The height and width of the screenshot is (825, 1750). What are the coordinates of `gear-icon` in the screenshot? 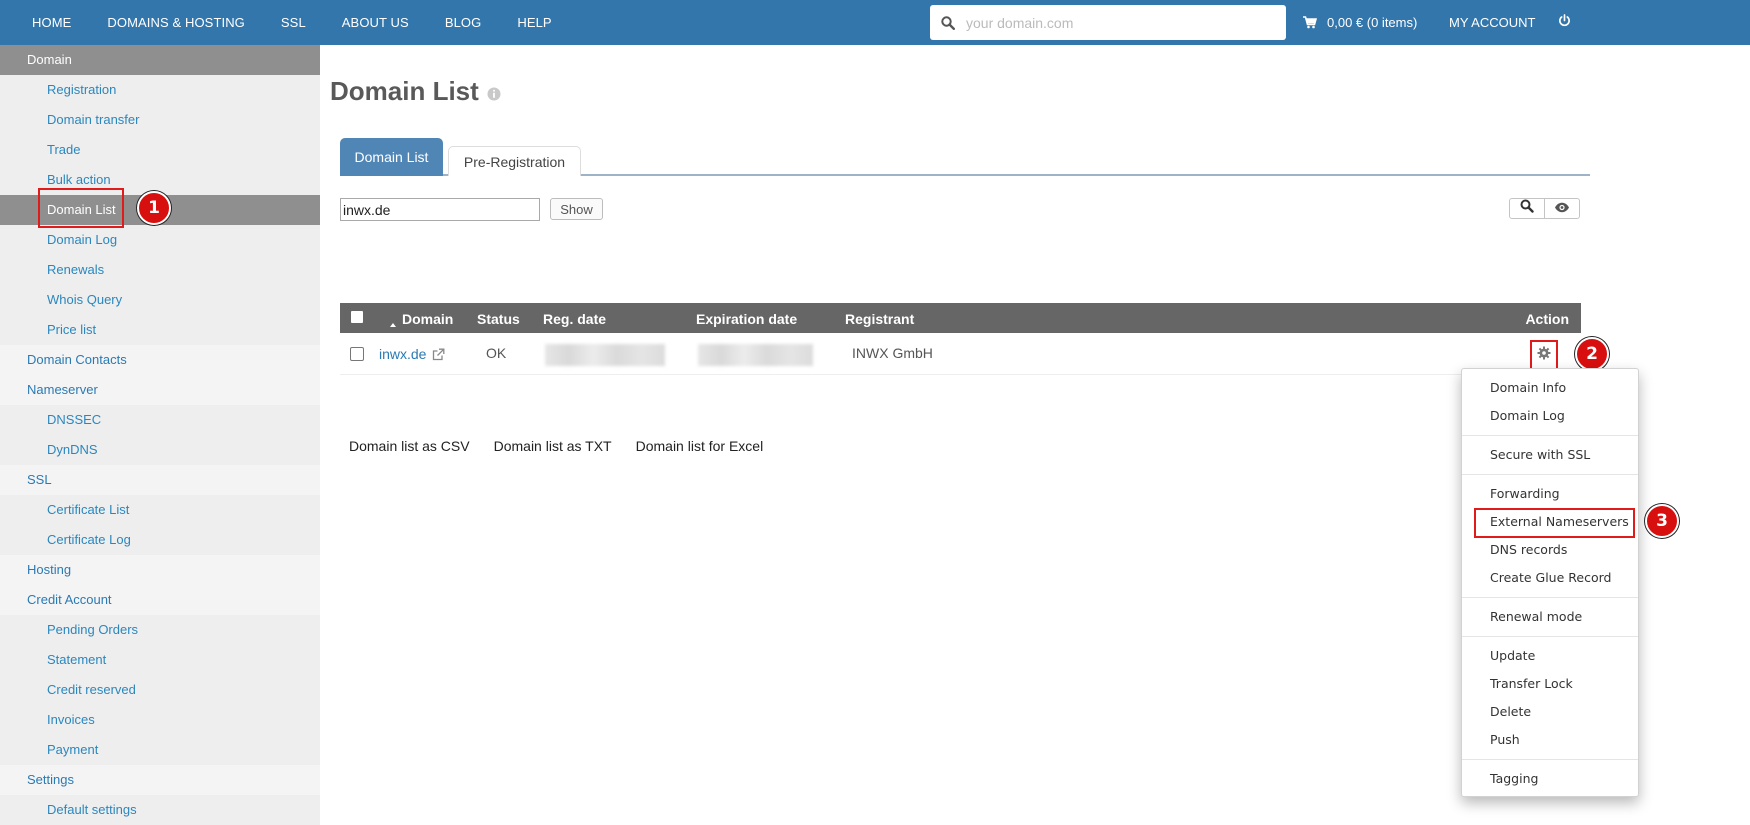 It's located at (1544, 355).